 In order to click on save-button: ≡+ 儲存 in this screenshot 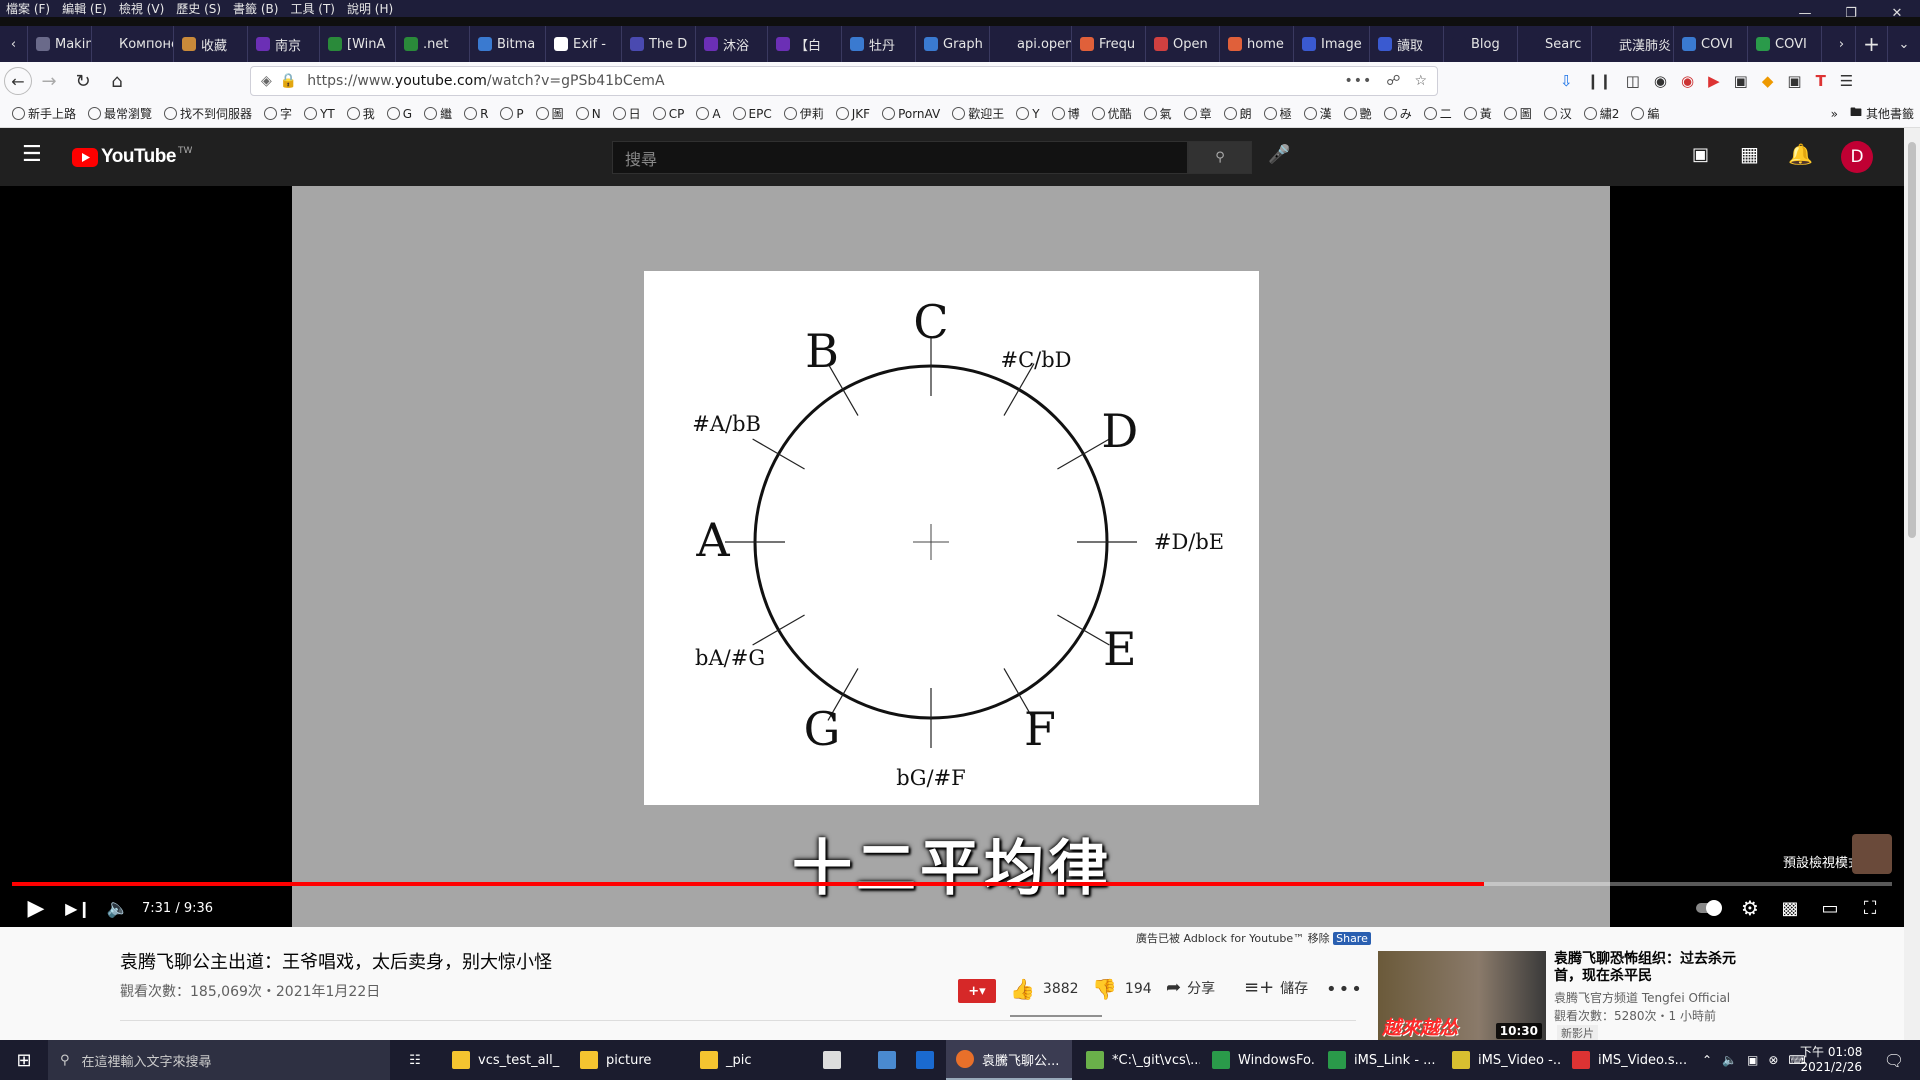, I will do `click(1276, 987)`.